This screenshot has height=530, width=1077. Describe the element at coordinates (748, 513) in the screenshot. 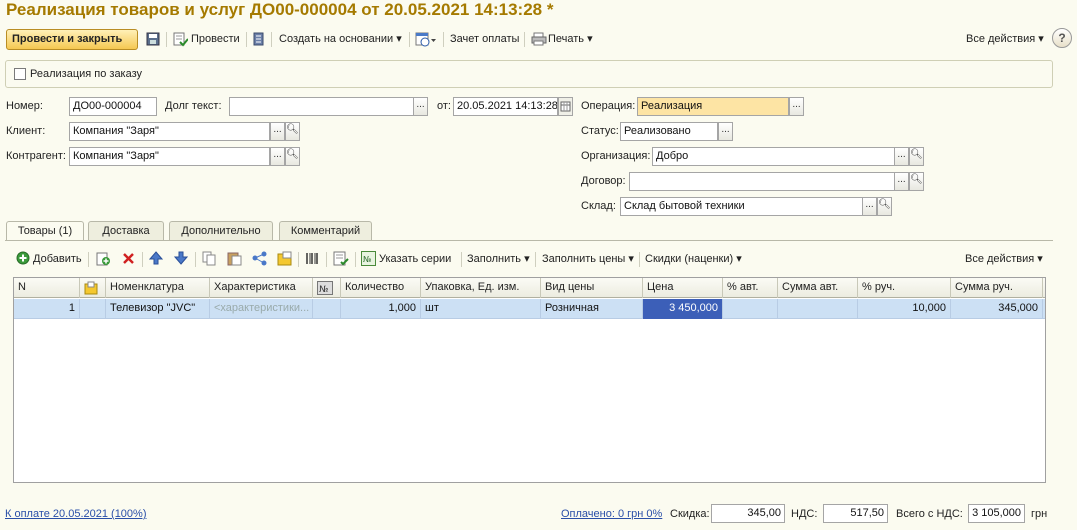

I see `discount-field: 345,00` at that location.